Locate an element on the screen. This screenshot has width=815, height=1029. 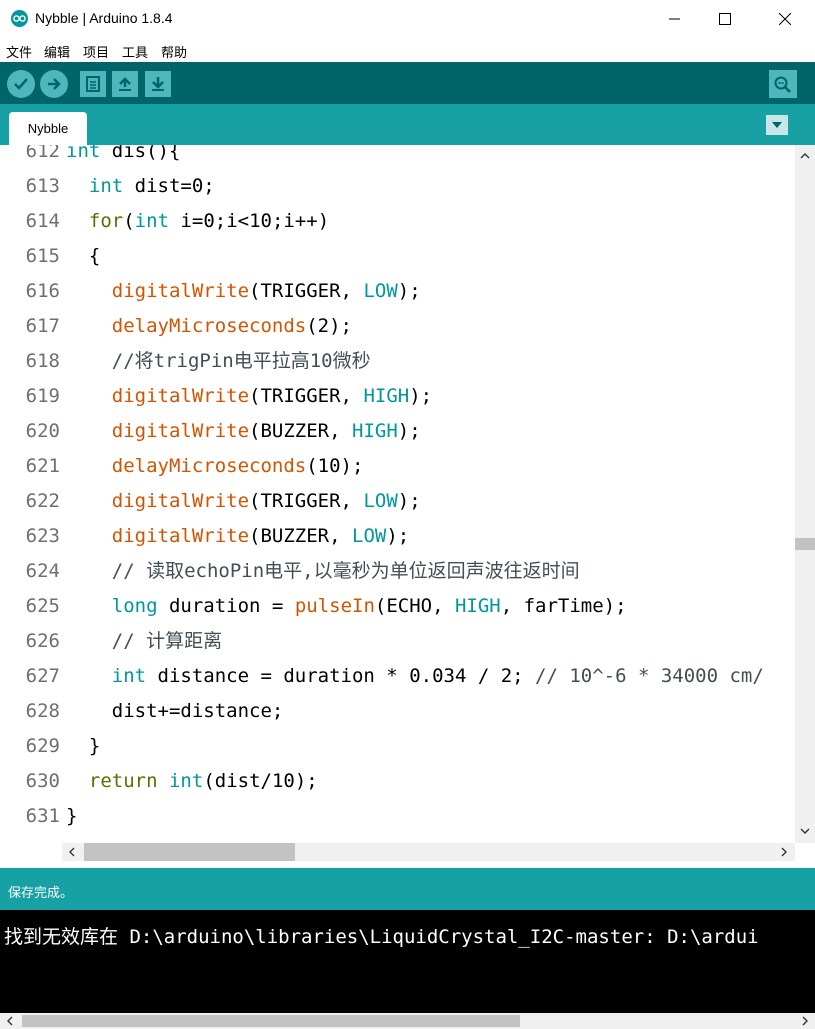
code-line: 620 digitalWrite(BUZZER, HIGH); is located at coordinates (397, 431).